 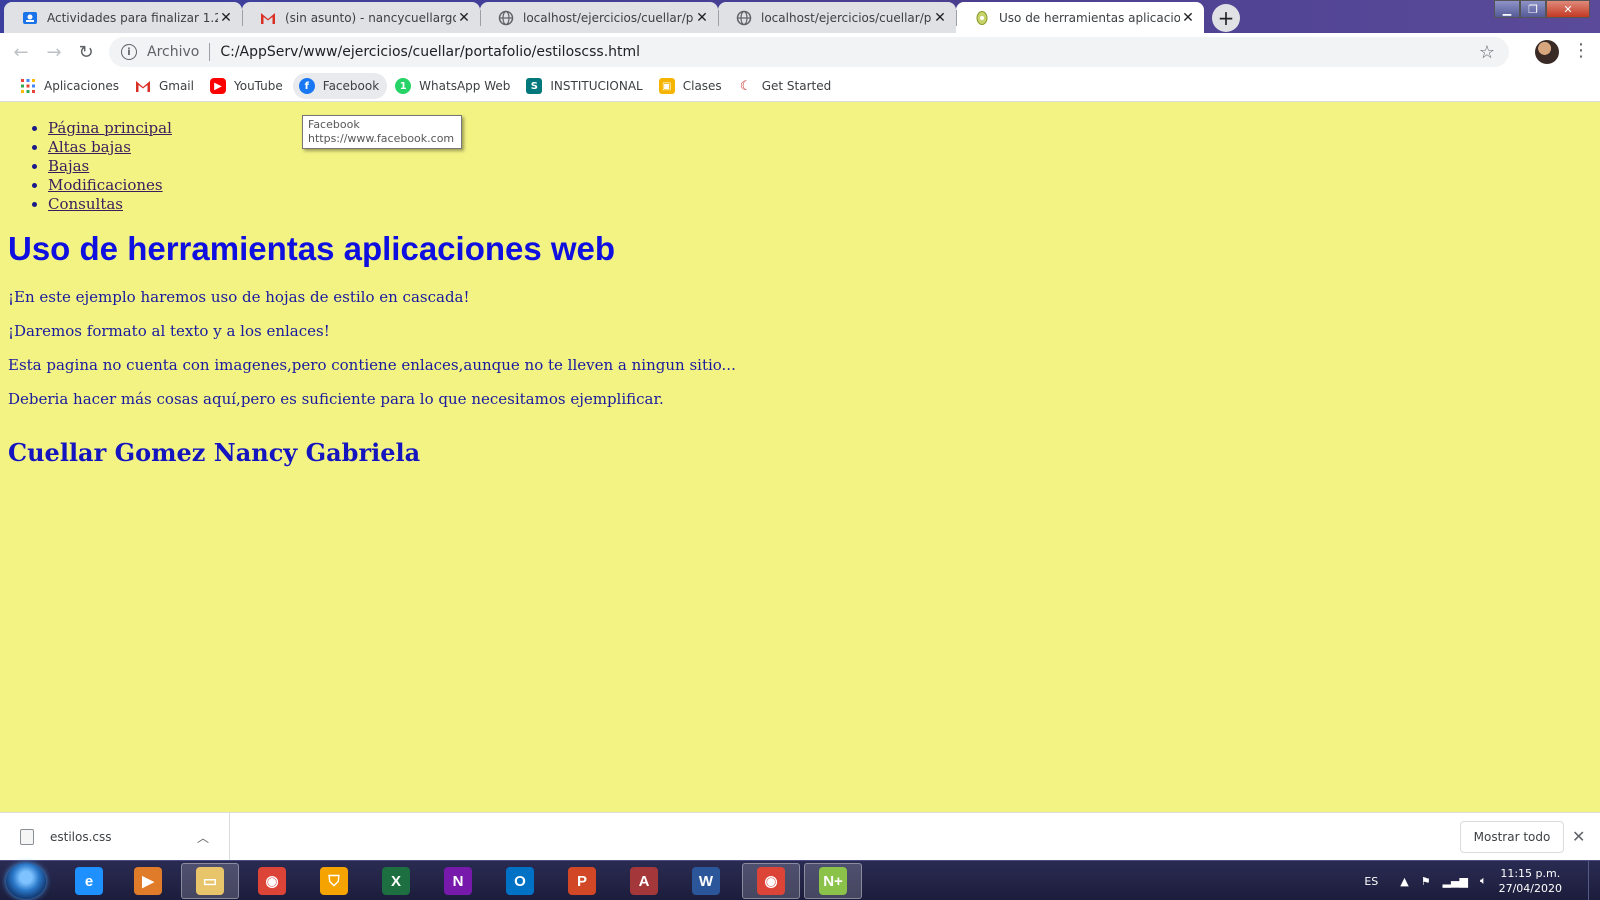 I want to click on bookmark-youtube: ▶ YouTube, so click(x=247, y=86).